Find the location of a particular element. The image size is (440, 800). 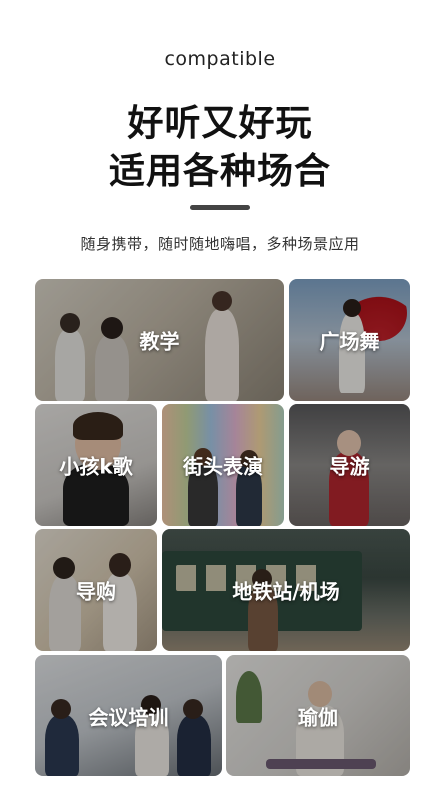

divider is located at coordinates (220, 207).